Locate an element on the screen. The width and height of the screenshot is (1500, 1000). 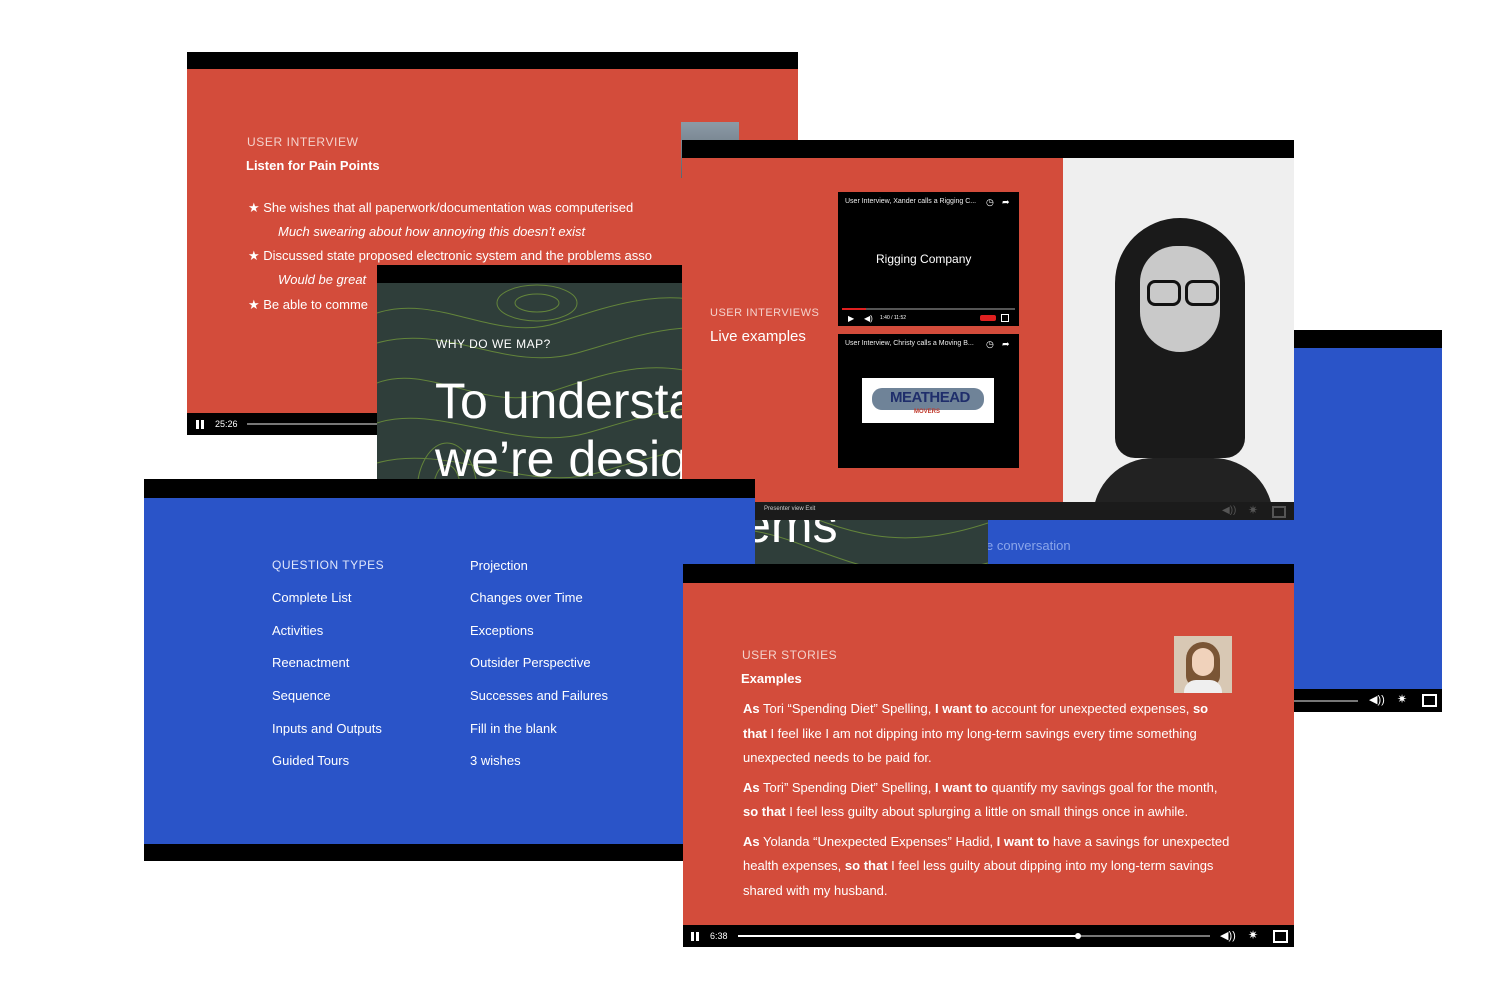
progress-bar is located at coordinates (974, 936).